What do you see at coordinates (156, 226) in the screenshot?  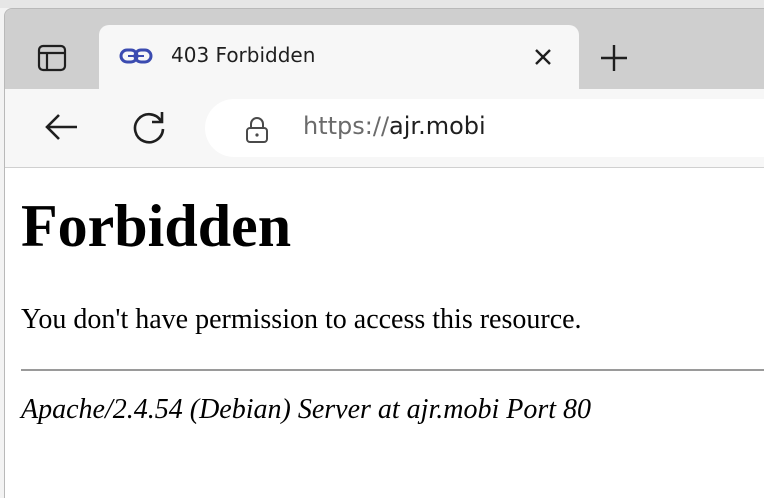 I see `page-title: Forbidden` at bounding box center [156, 226].